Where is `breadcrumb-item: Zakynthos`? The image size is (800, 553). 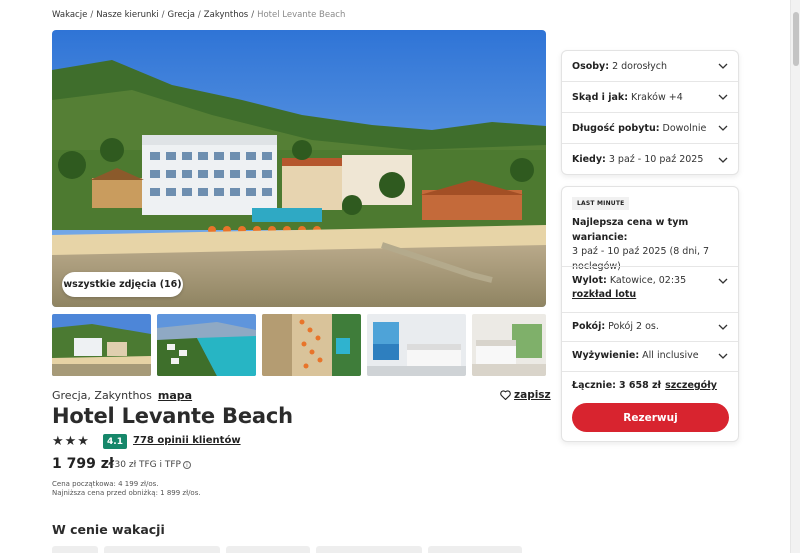 breadcrumb-item: Zakynthos is located at coordinates (226, 15).